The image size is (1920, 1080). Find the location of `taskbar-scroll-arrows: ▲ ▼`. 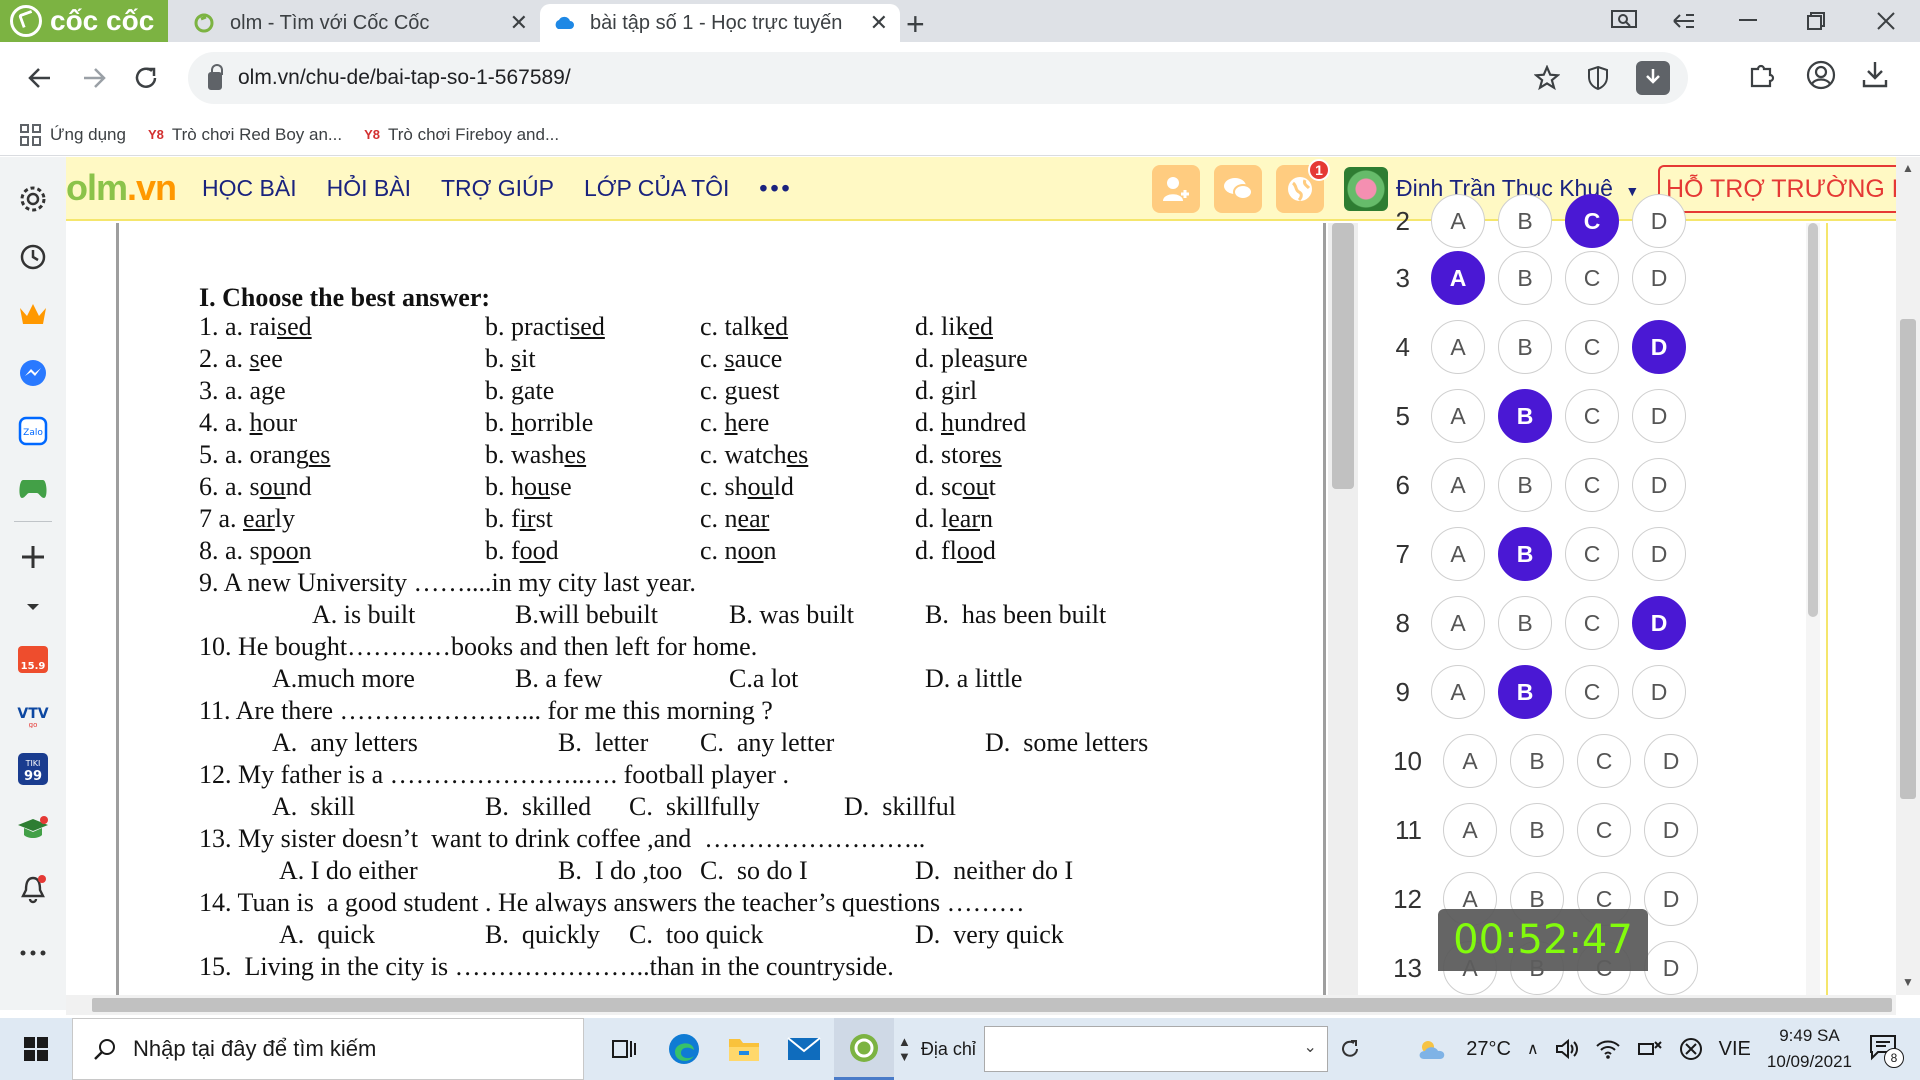

taskbar-scroll-arrows: ▲ ▼ is located at coordinates (904, 1049).